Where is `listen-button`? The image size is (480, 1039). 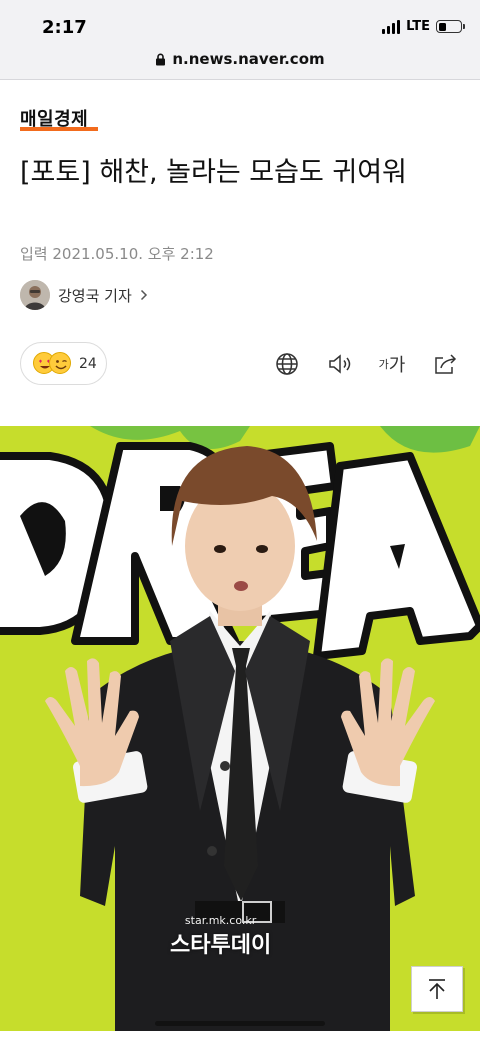
listen-button is located at coordinates (340, 364).